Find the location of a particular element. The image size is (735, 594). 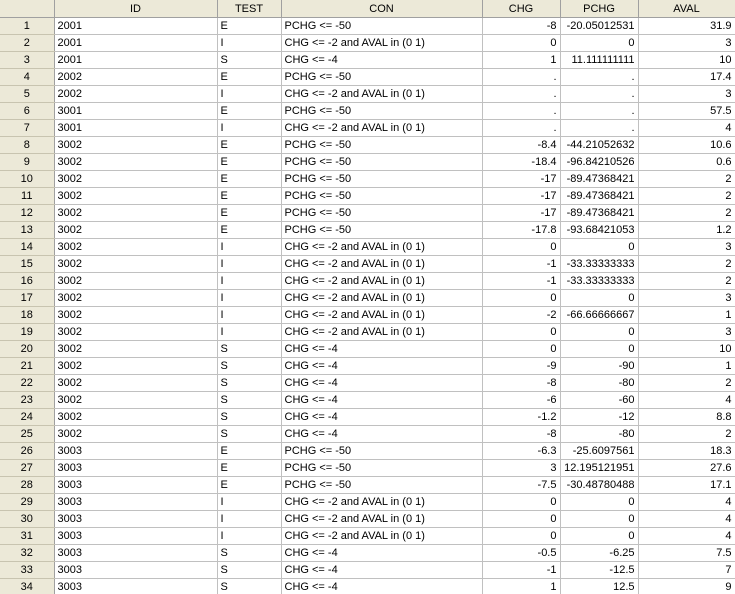

cell-chg: 1 is located at coordinates (521, 586).